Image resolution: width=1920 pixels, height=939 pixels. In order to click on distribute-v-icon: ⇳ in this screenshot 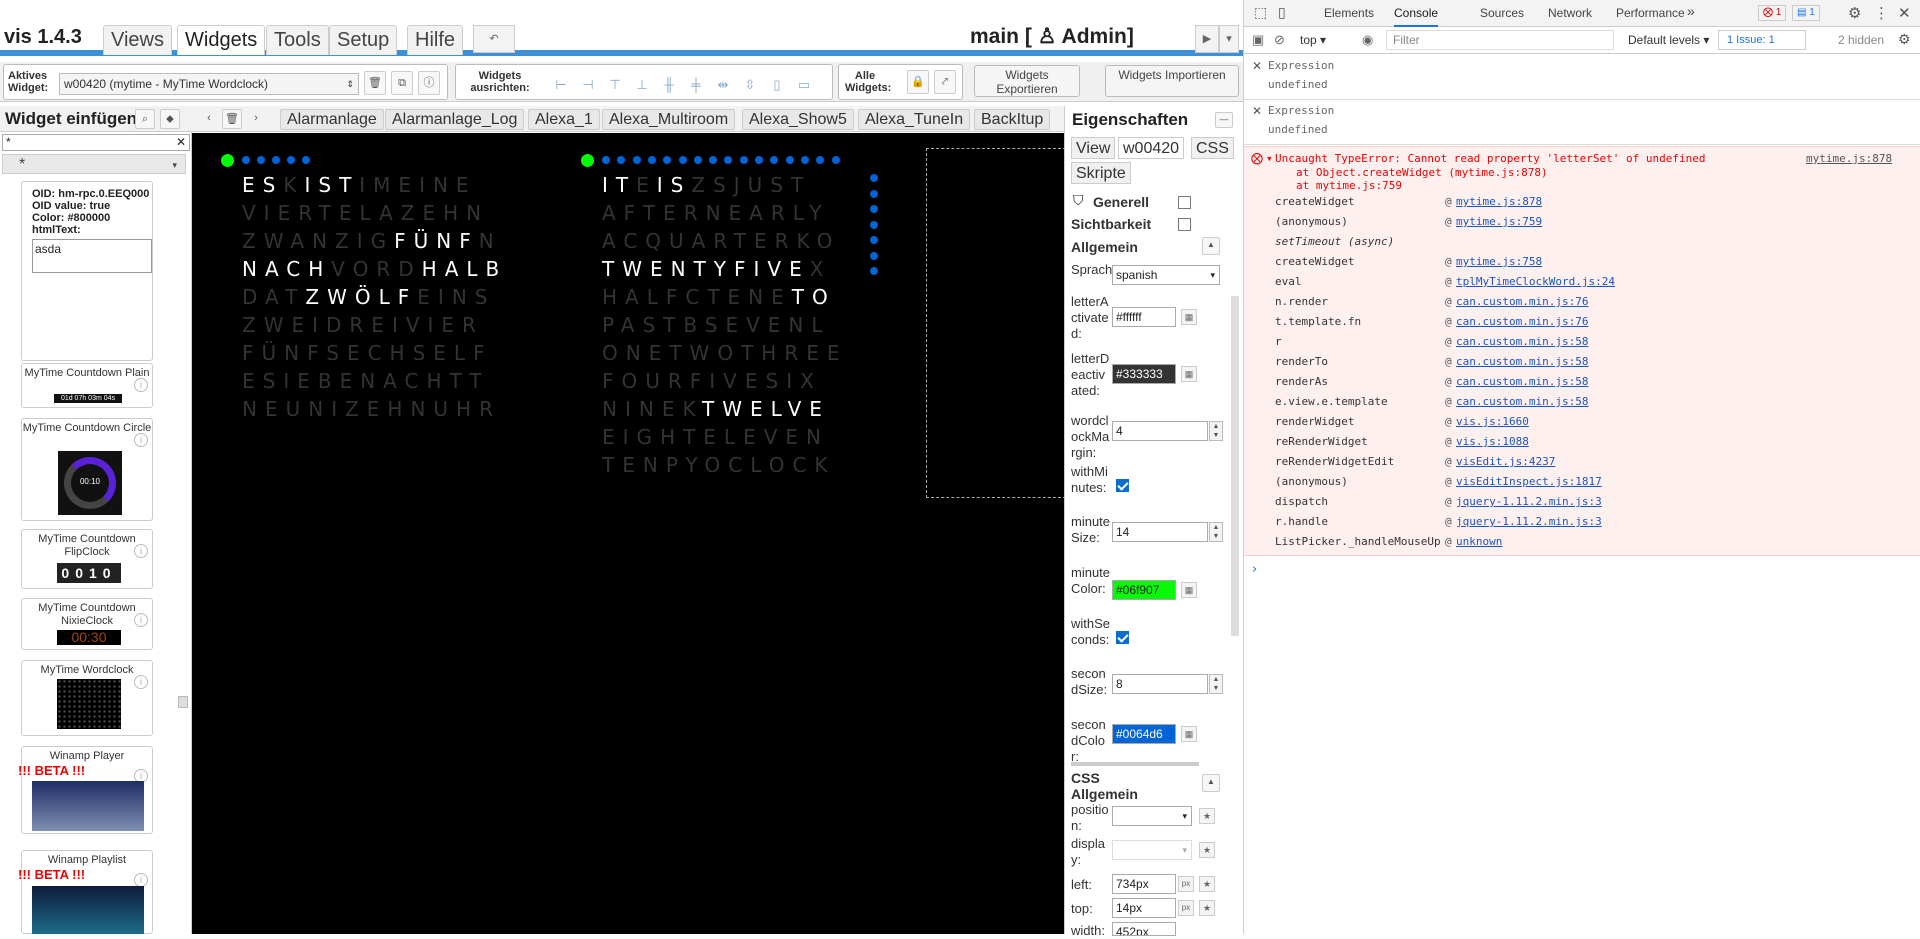, I will do `click(750, 85)`.